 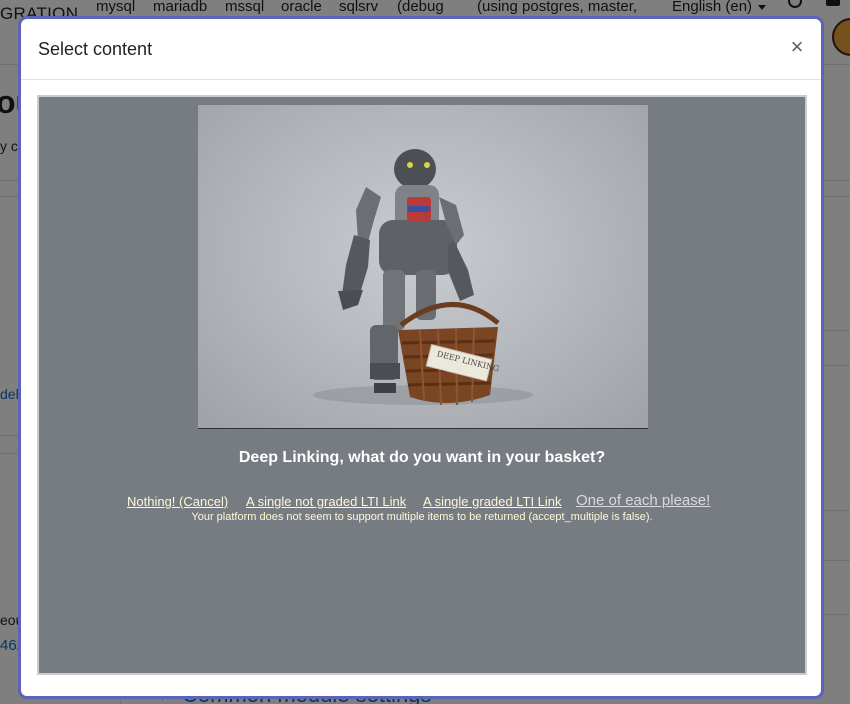 What do you see at coordinates (326, 501) in the screenshot?
I see `not-graded-lti-link: A single not graded LTI Link` at bounding box center [326, 501].